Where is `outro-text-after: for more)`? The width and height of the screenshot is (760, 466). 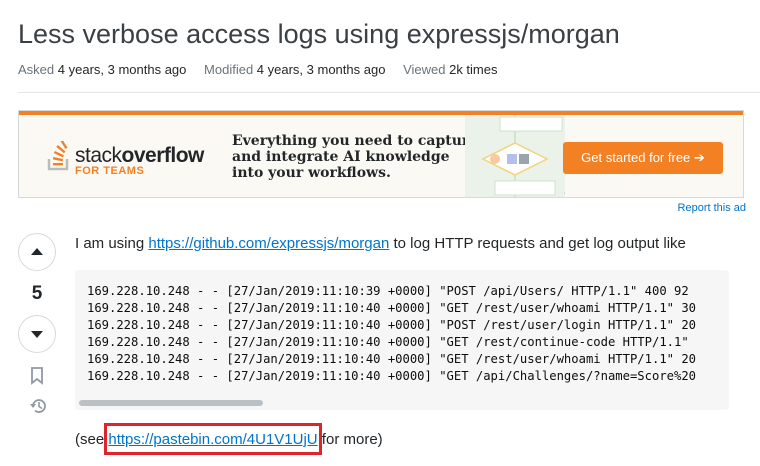
outro-text-after: for more) is located at coordinates (350, 439).